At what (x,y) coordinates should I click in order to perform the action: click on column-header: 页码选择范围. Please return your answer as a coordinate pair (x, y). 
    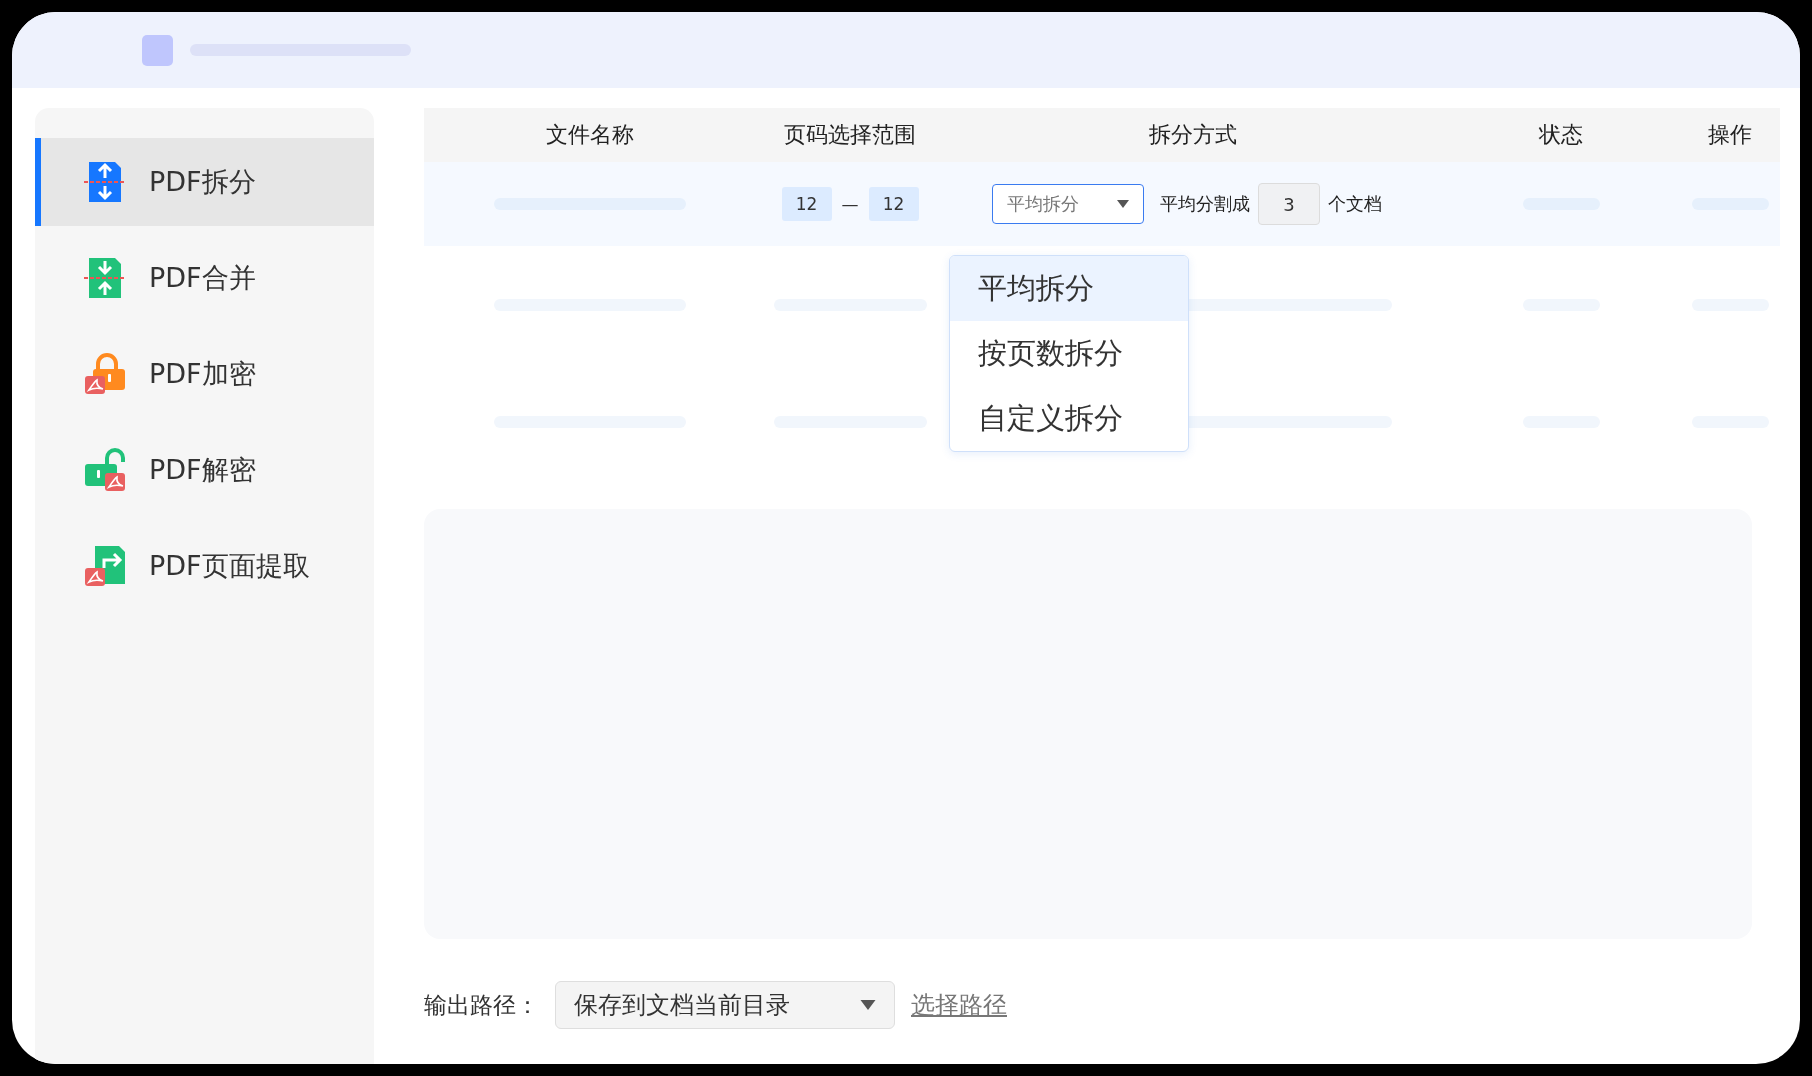
    Looking at the image, I should click on (850, 135).